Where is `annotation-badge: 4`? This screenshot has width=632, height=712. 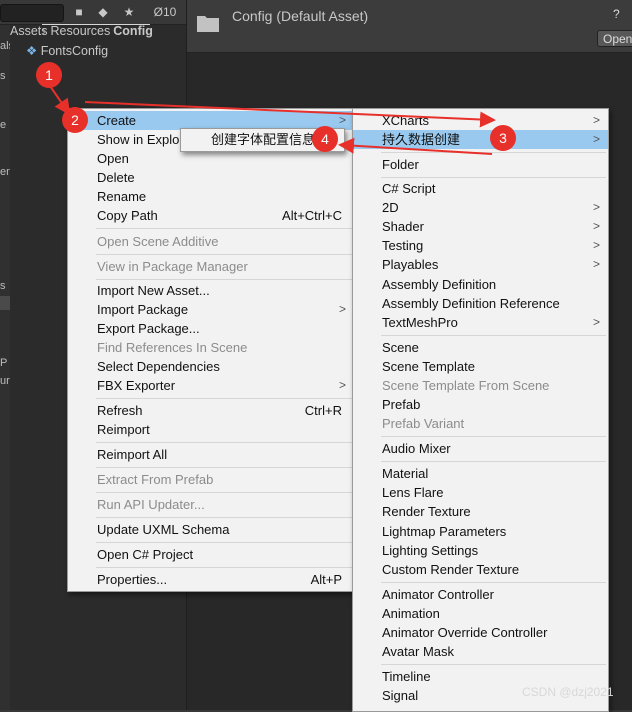
annotation-badge: 4 is located at coordinates (325, 139).